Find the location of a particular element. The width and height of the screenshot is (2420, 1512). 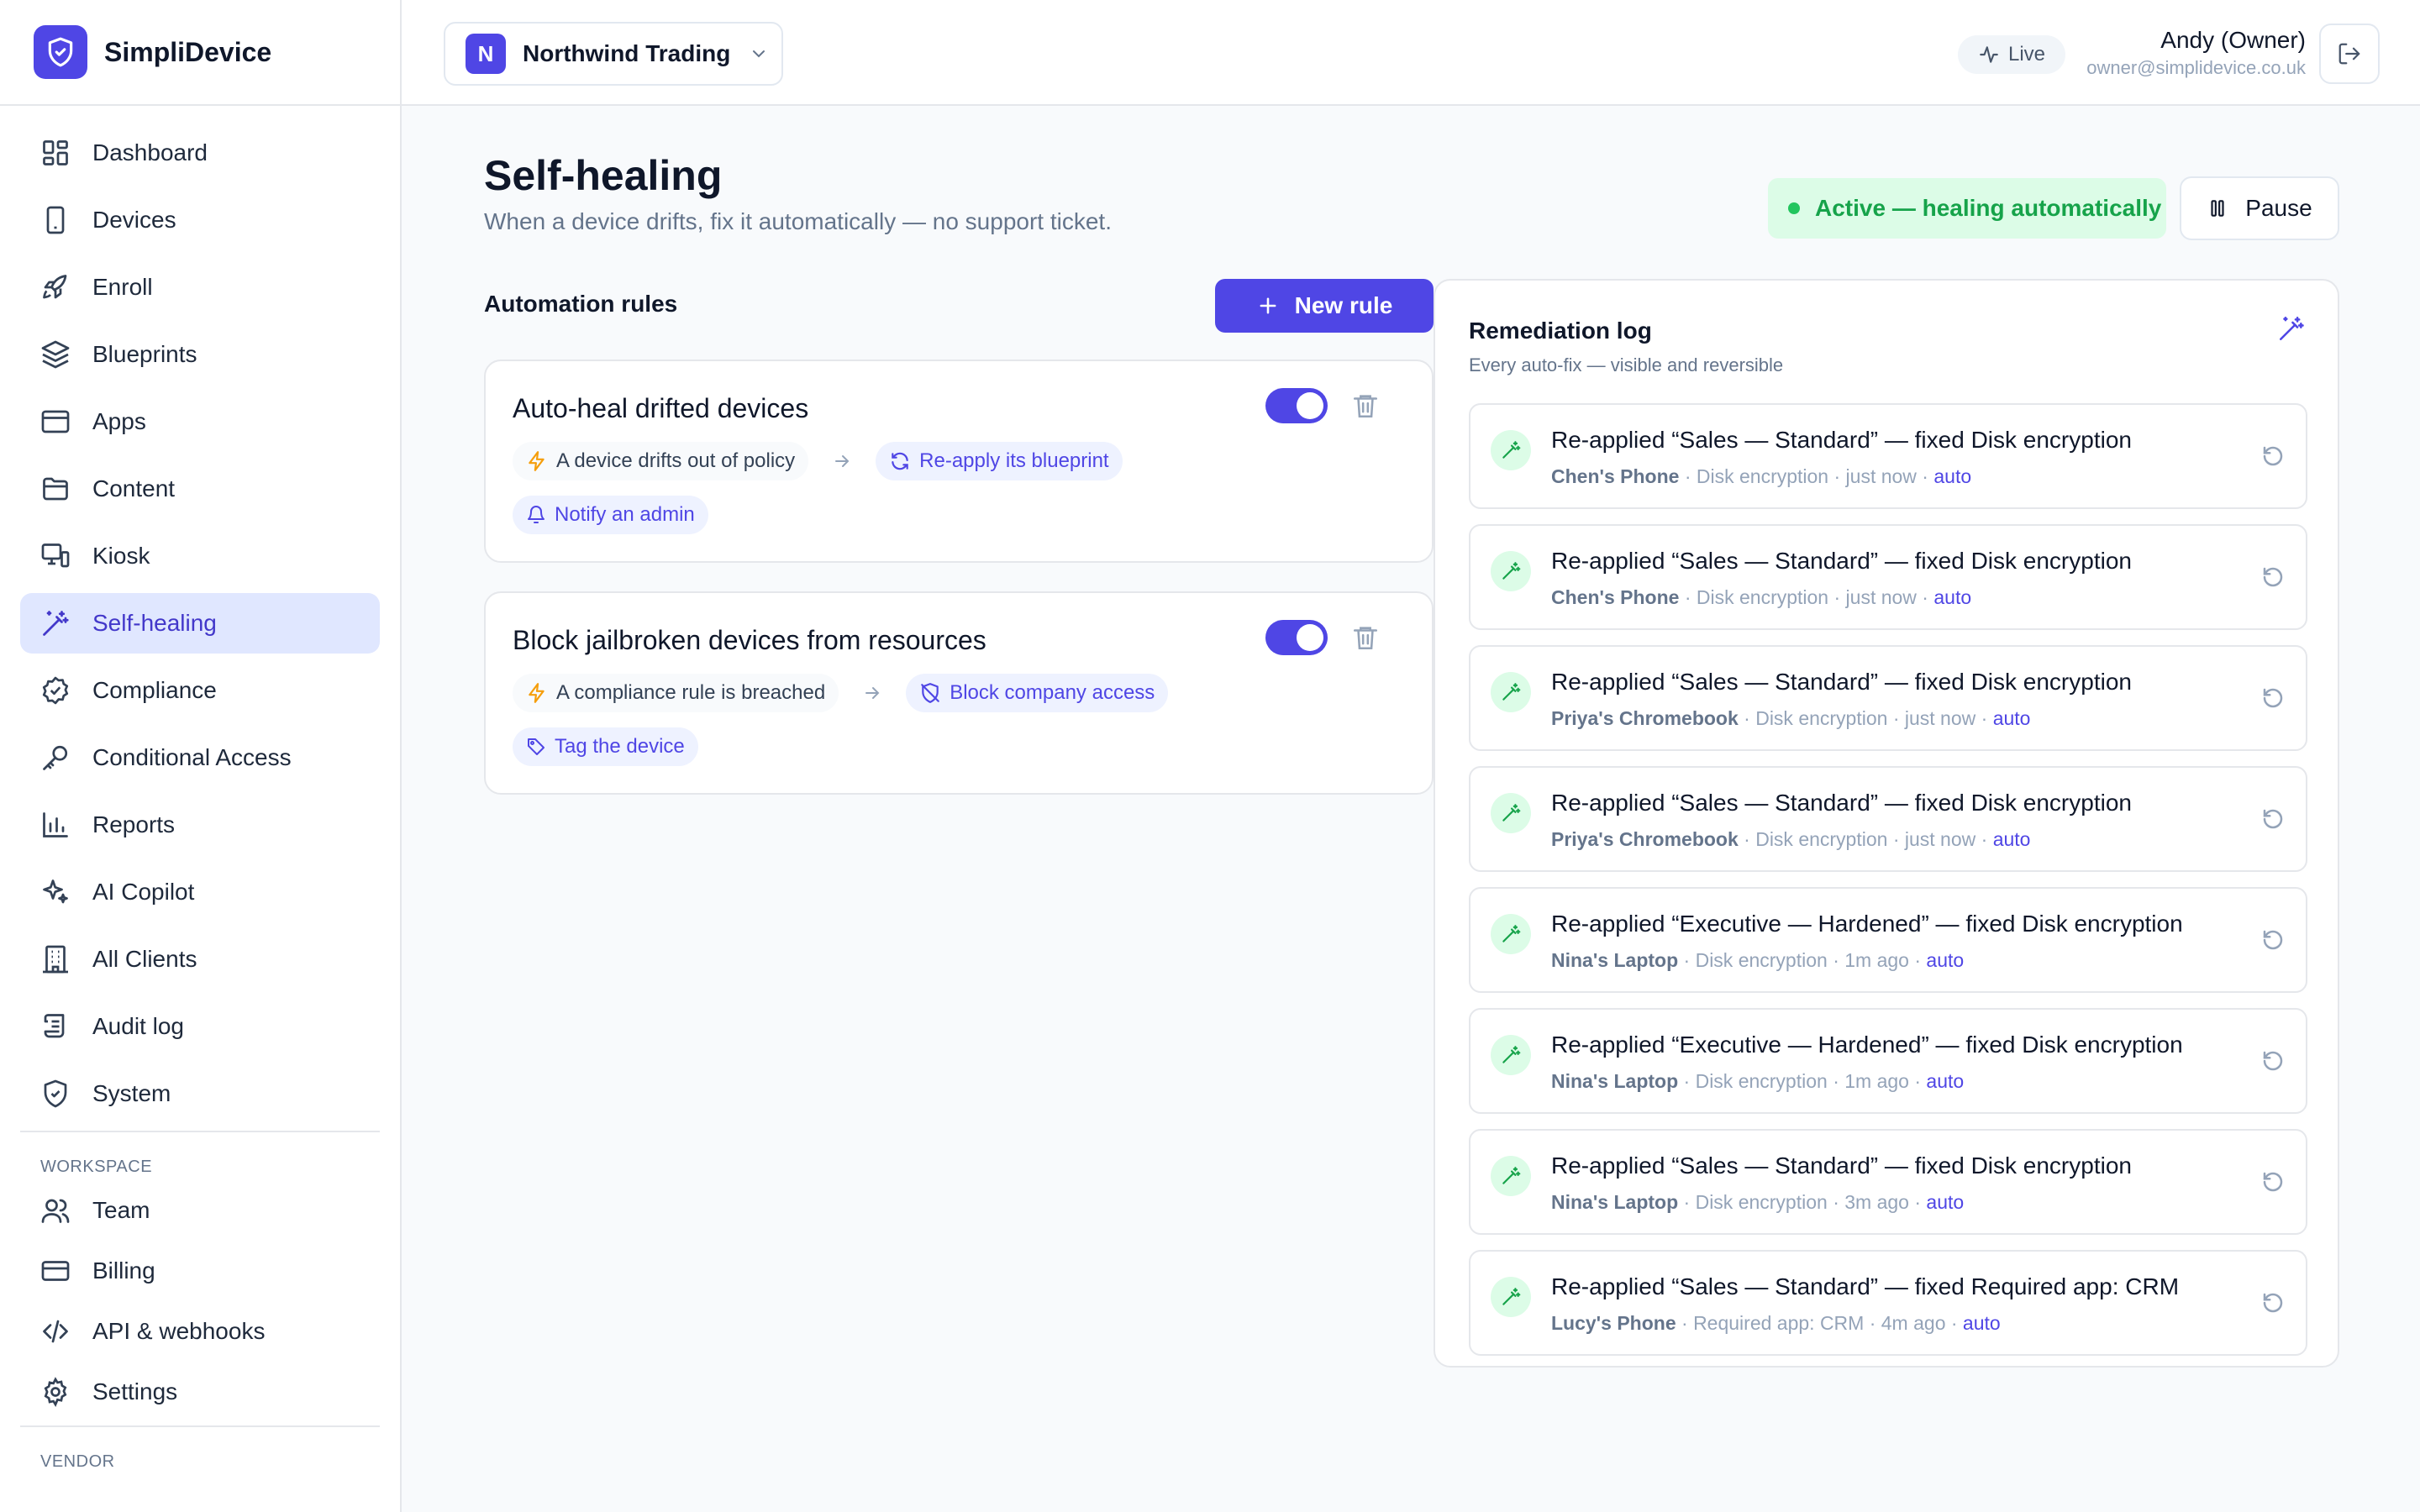

action-chip: Notify an admin is located at coordinates (611, 515).